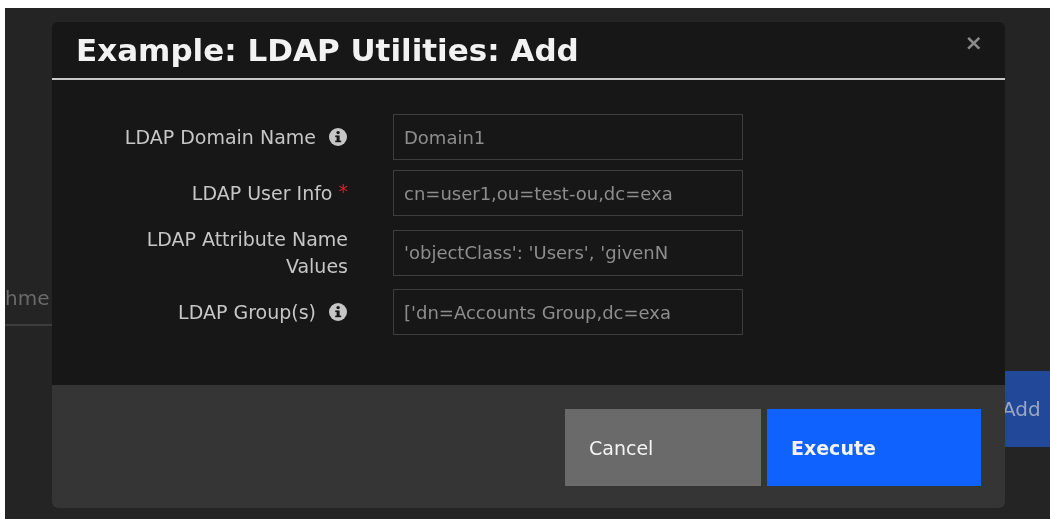 The height and width of the screenshot is (519, 1050). Describe the element at coordinates (568, 312) in the screenshot. I see `input-field: ['dn=Accounts Group,dc=exa` at that location.